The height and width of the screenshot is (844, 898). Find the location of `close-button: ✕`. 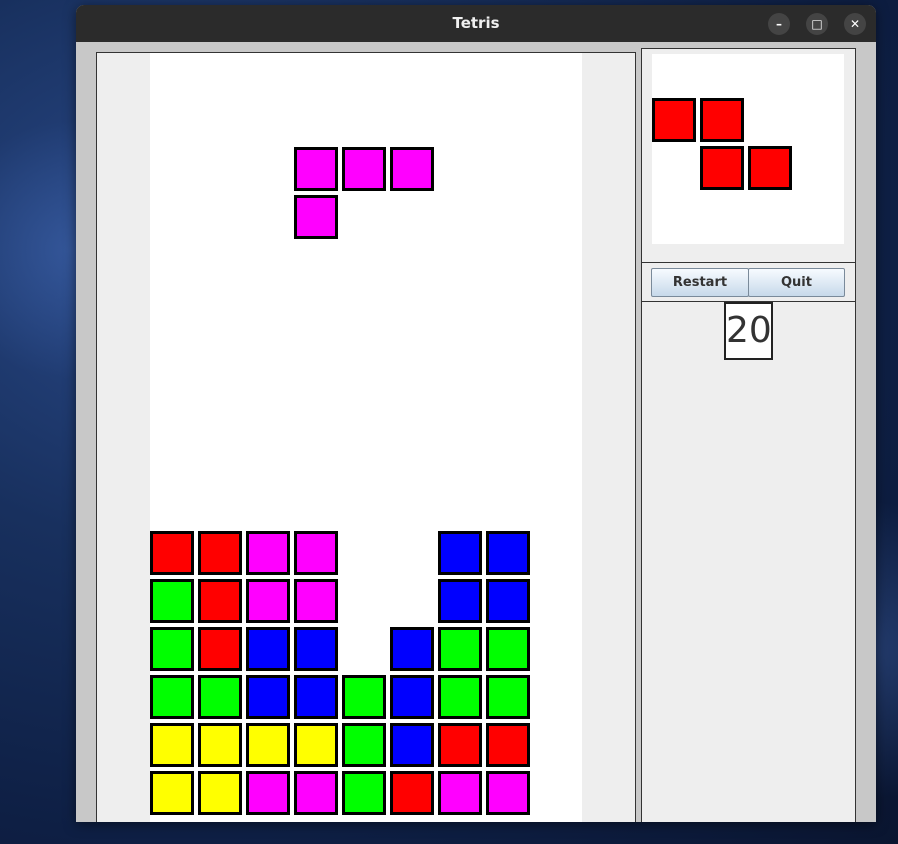

close-button: ✕ is located at coordinates (855, 24).